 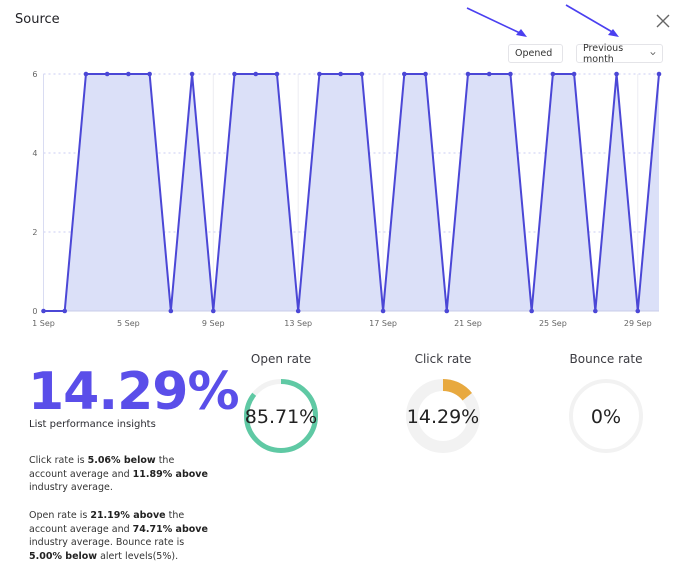 I want to click on body-text: Open rate is, so click(x=60, y=515).